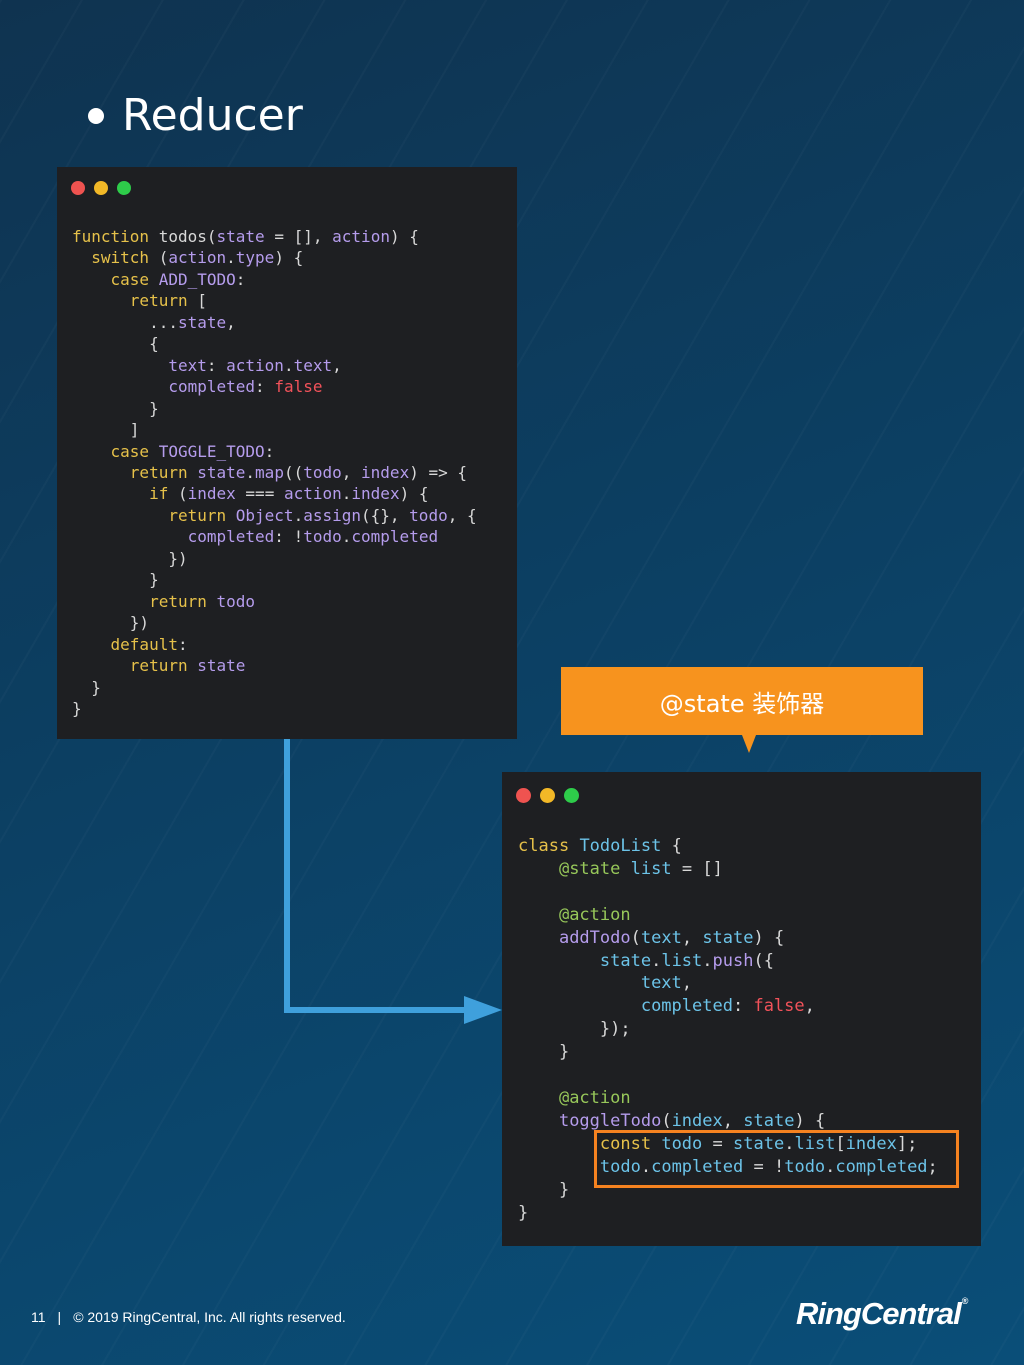  I want to click on code-line: text,, so click(666, 983).